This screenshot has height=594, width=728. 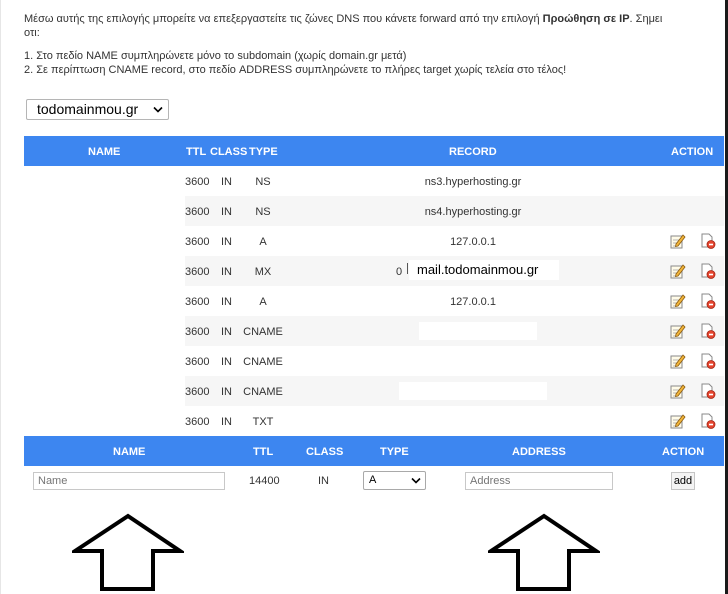 I want to click on type-select-value: A, so click(x=373, y=480).